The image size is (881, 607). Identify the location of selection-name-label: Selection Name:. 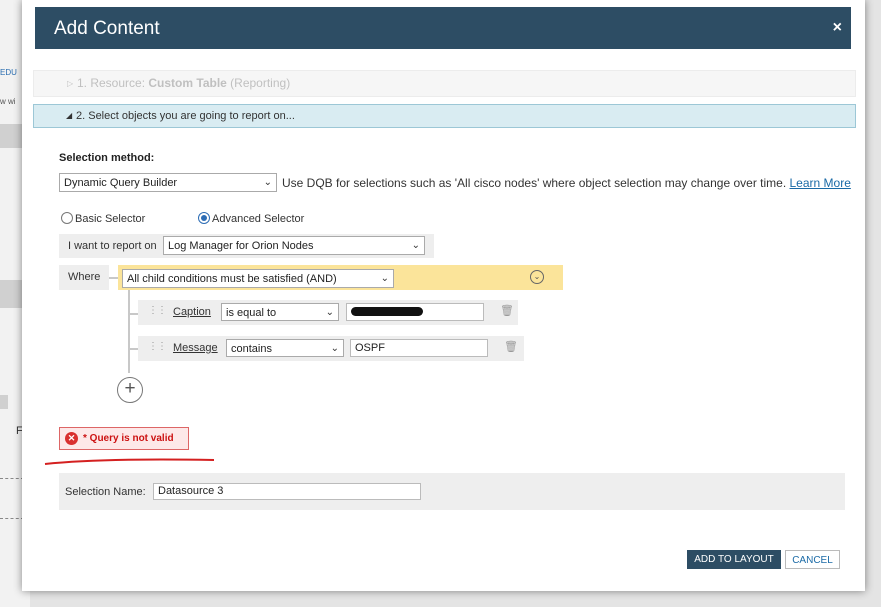
(105, 492).